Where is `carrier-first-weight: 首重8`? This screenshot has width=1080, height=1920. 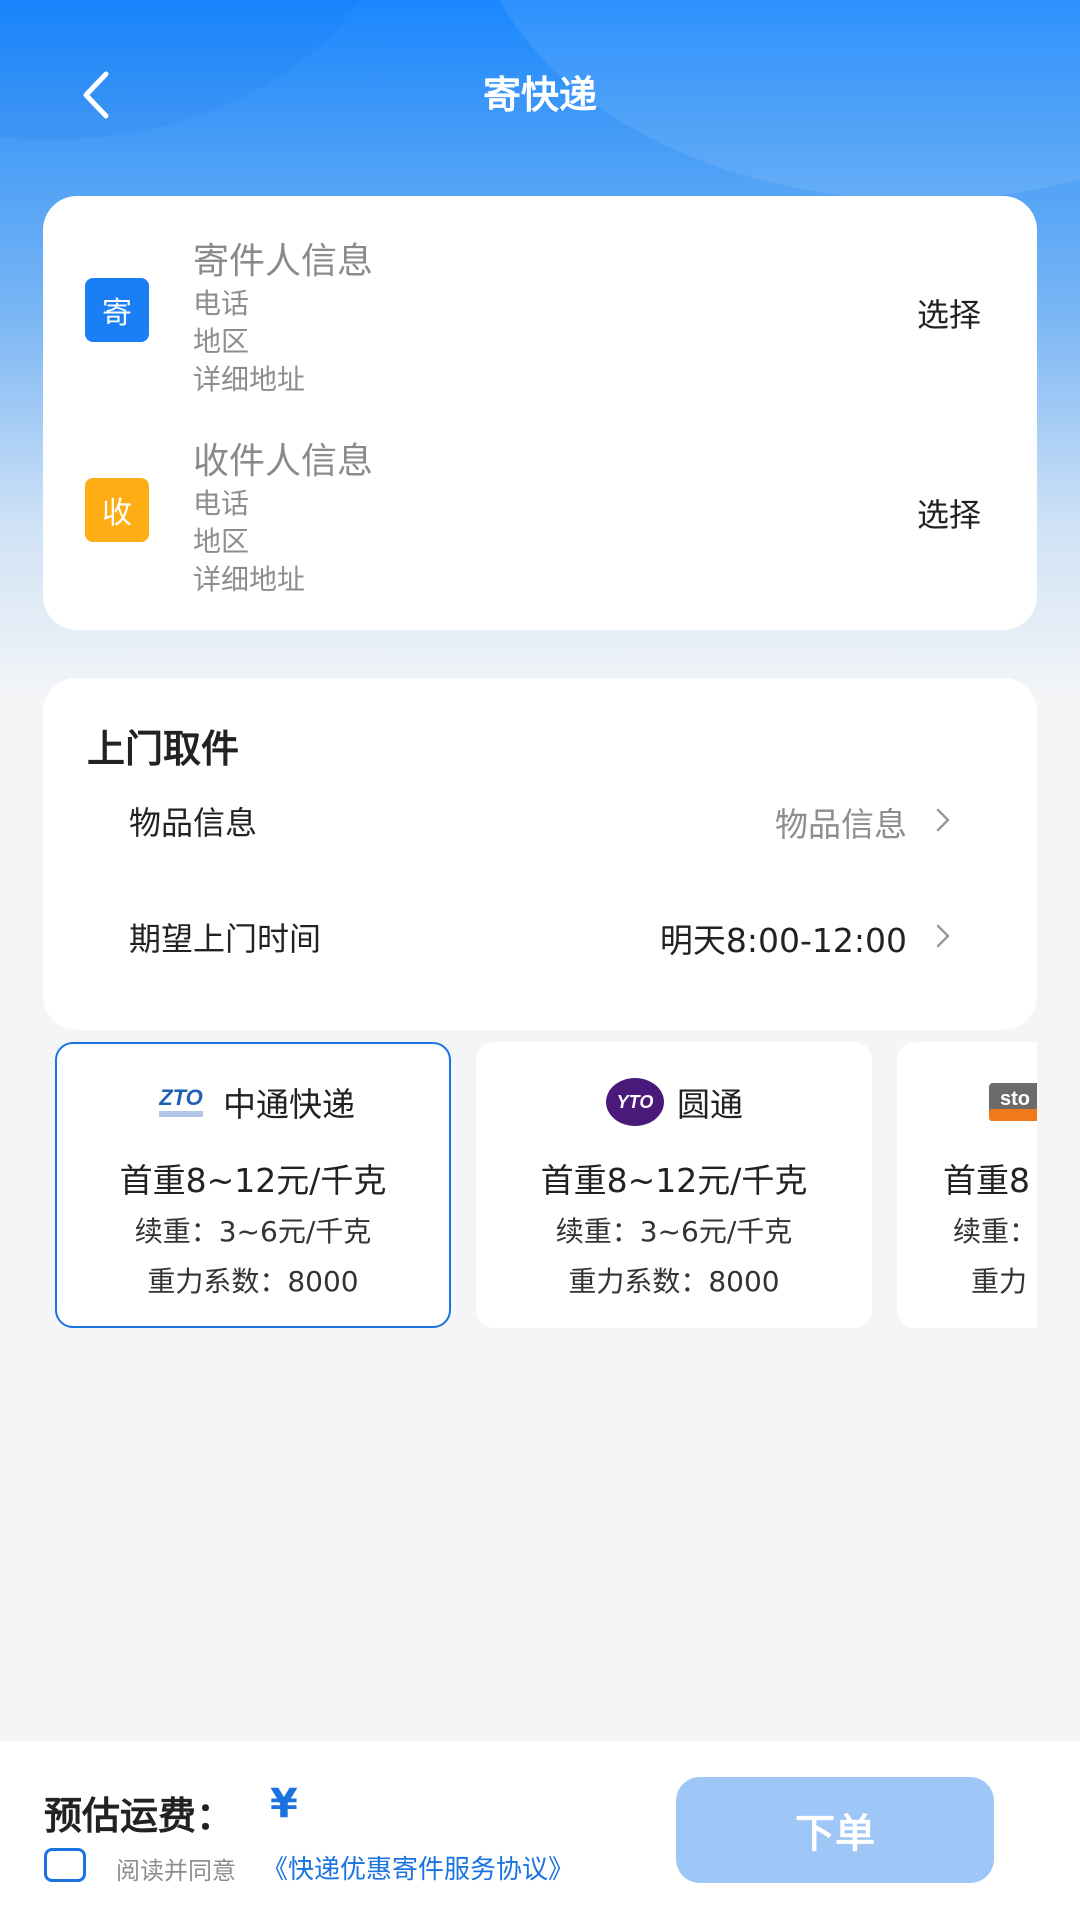 carrier-first-weight: 首重8 is located at coordinates (986, 1180).